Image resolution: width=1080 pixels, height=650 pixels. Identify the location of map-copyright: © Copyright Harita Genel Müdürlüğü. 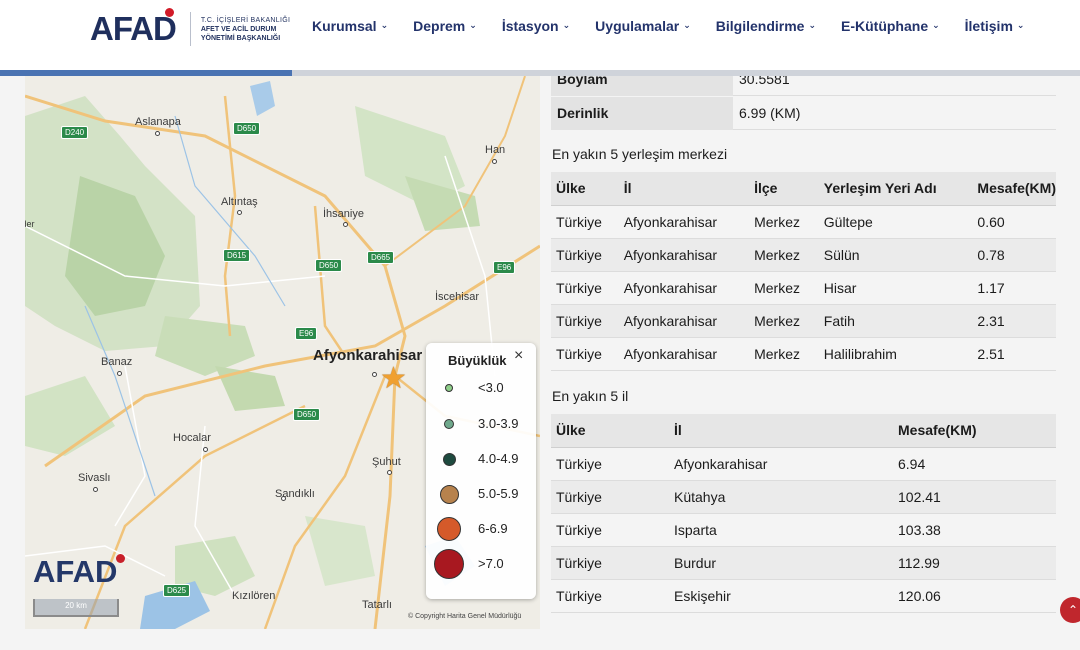
(465, 616).